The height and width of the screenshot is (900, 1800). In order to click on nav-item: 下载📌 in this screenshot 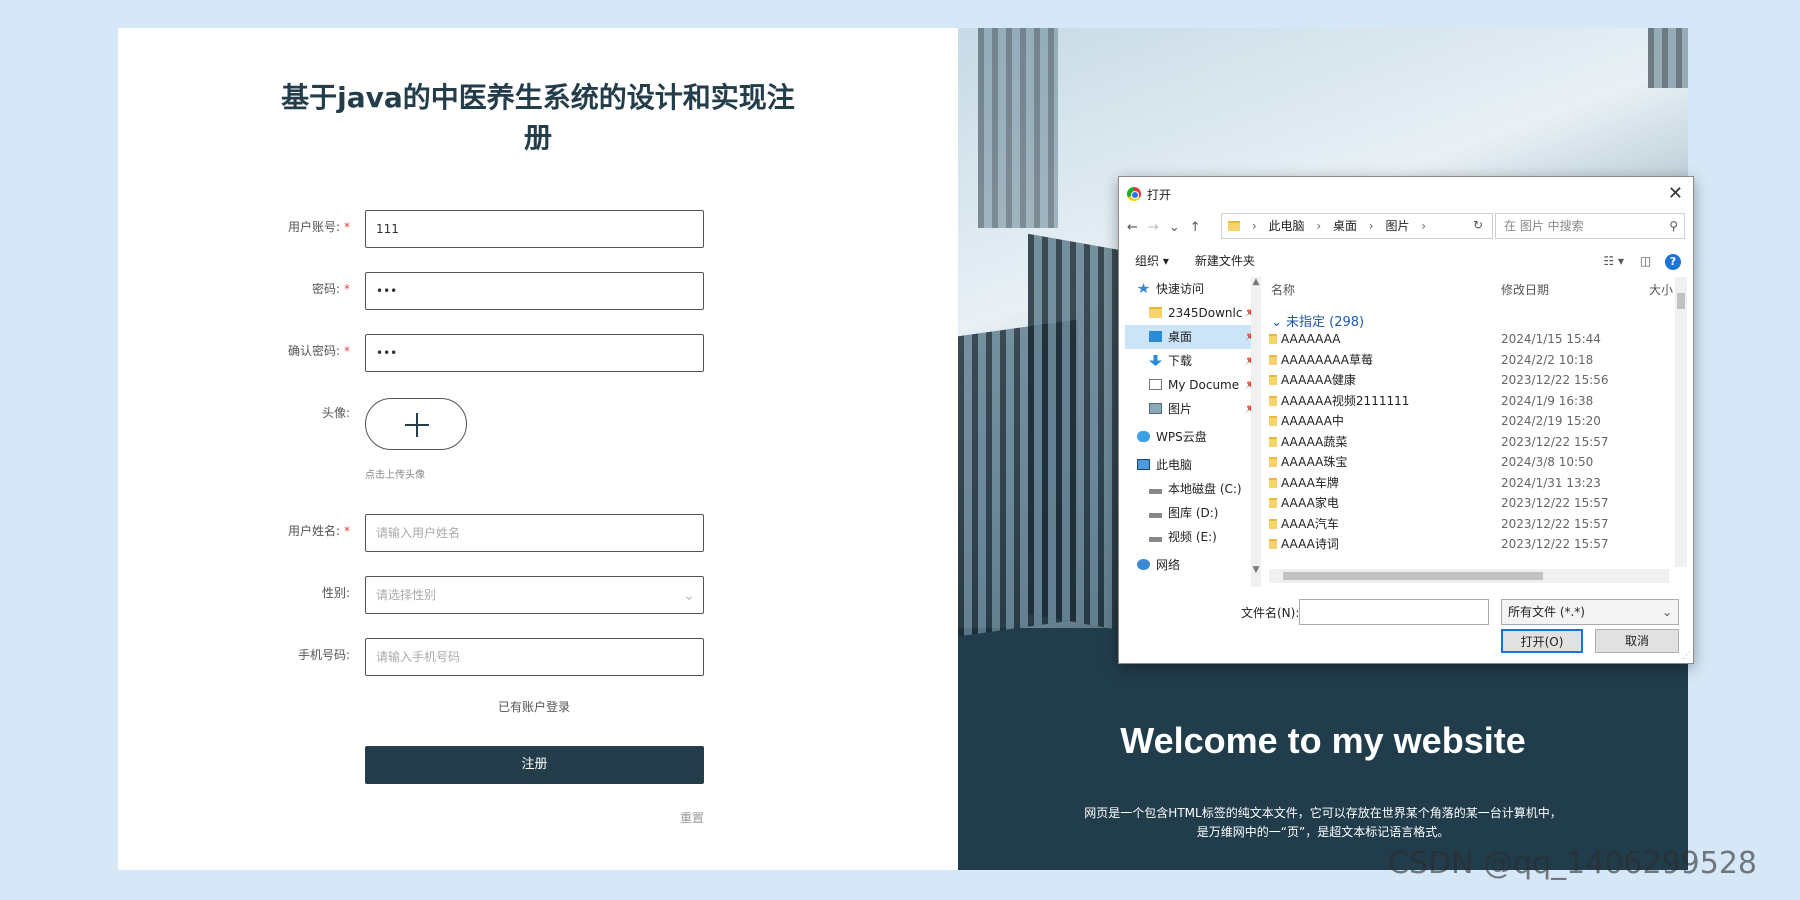, I will do `click(1192, 361)`.